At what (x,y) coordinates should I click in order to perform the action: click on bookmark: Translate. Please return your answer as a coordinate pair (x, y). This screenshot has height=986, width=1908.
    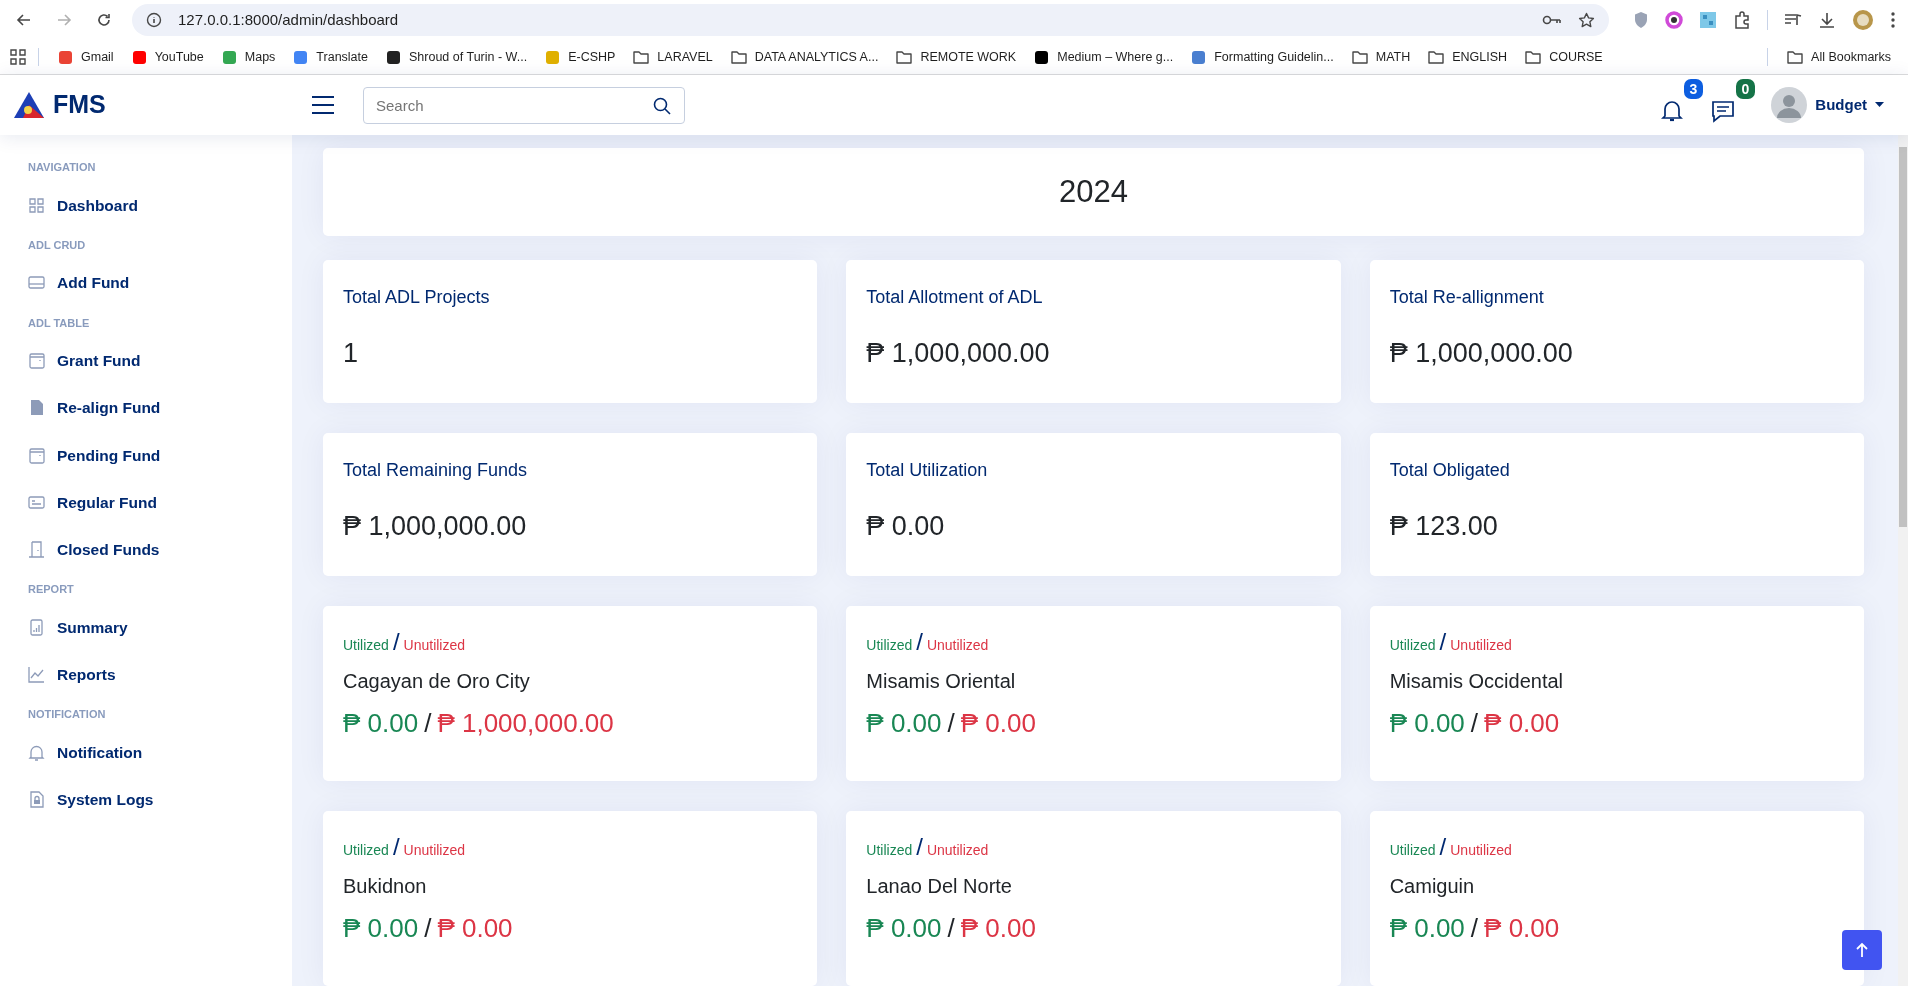
    Looking at the image, I should click on (330, 57).